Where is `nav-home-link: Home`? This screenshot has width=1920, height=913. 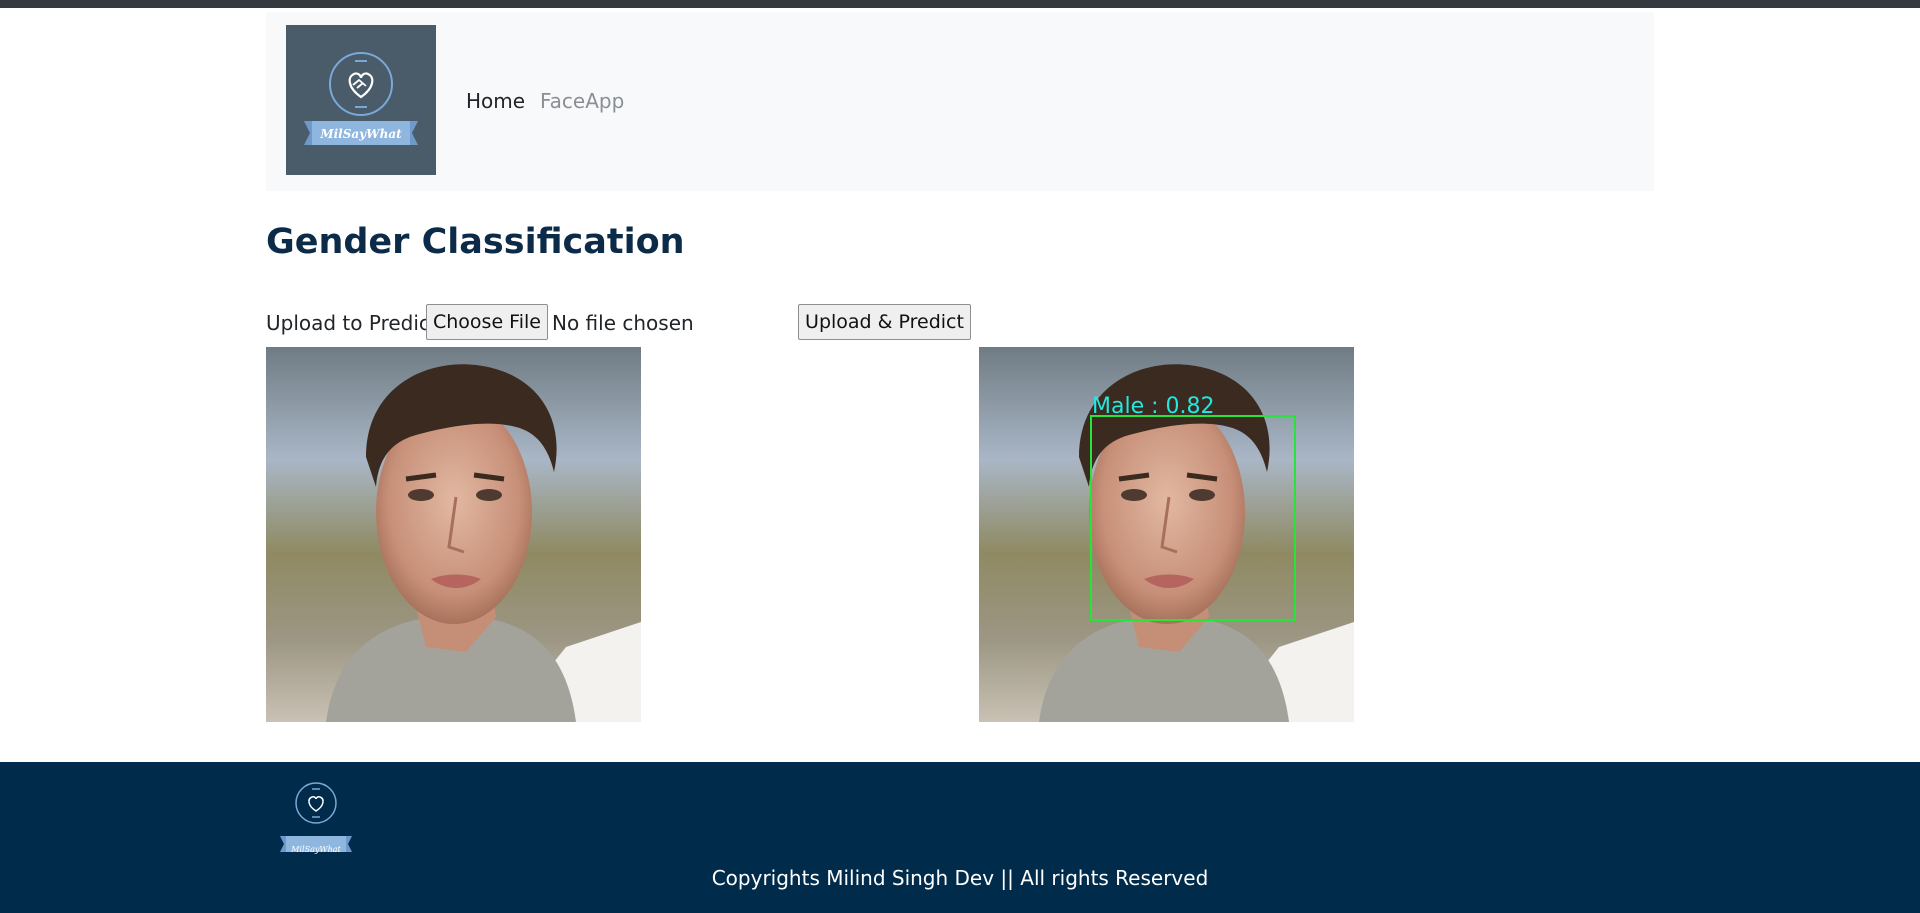
nav-home-link: Home is located at coordinates (495, 101).